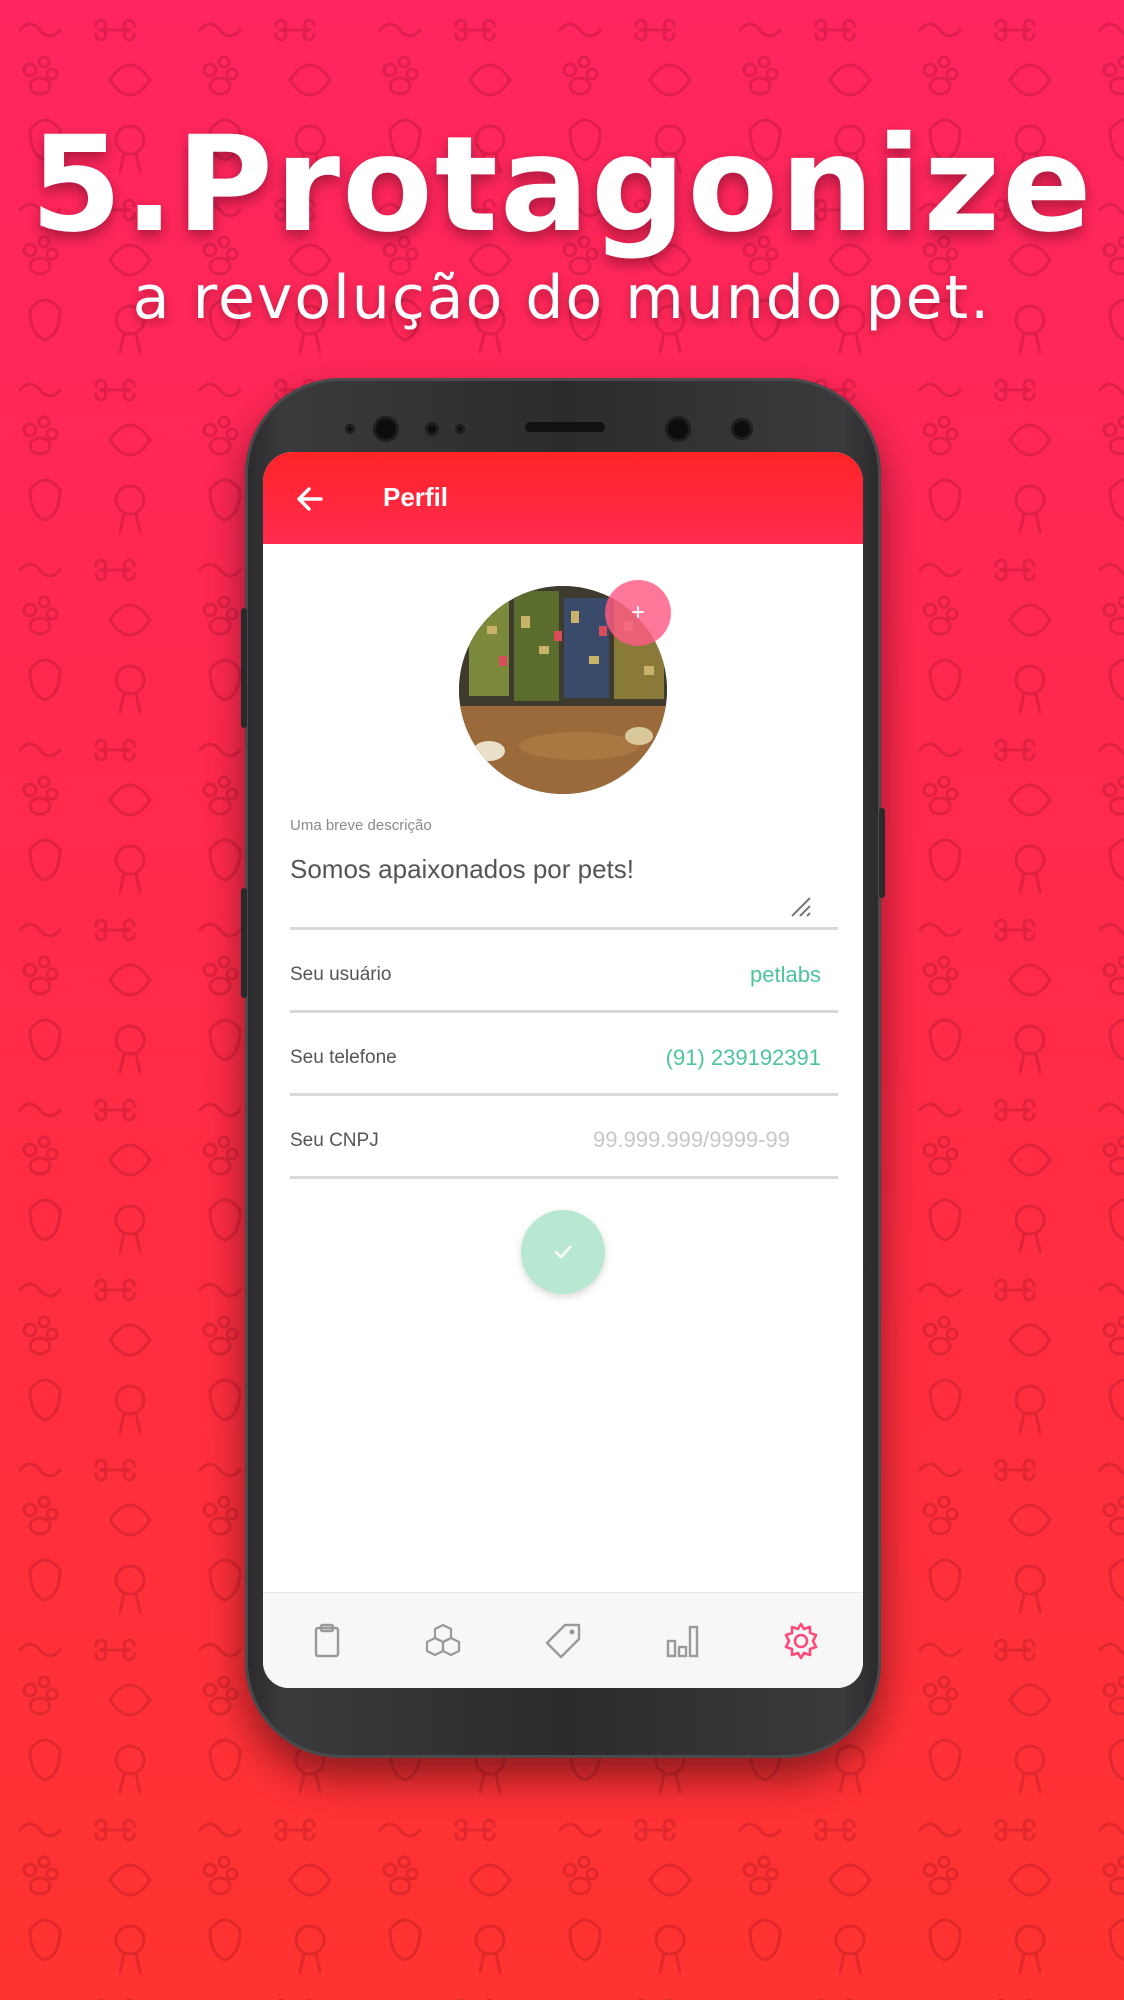  What do you see at coordinates (683, 1641) in the screenshot?
I see `bar-chart-icon` at bounding box center [683, 1641].